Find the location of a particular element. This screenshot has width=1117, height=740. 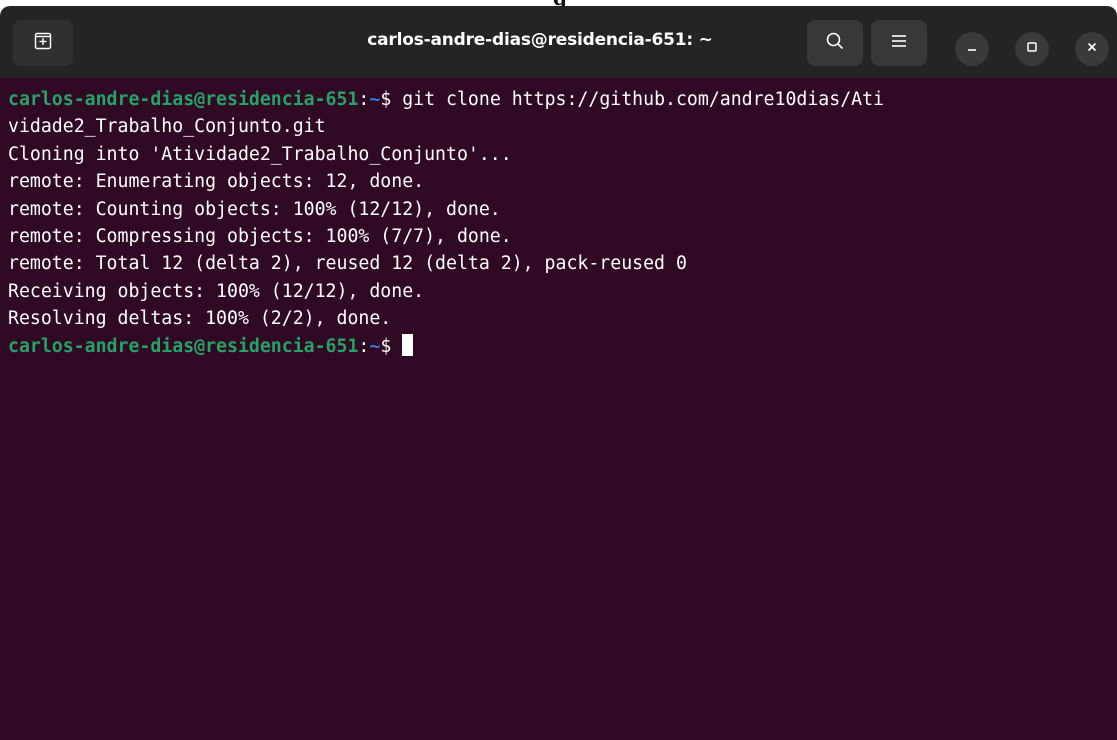

search-icon is located at coordinates (835, 43).